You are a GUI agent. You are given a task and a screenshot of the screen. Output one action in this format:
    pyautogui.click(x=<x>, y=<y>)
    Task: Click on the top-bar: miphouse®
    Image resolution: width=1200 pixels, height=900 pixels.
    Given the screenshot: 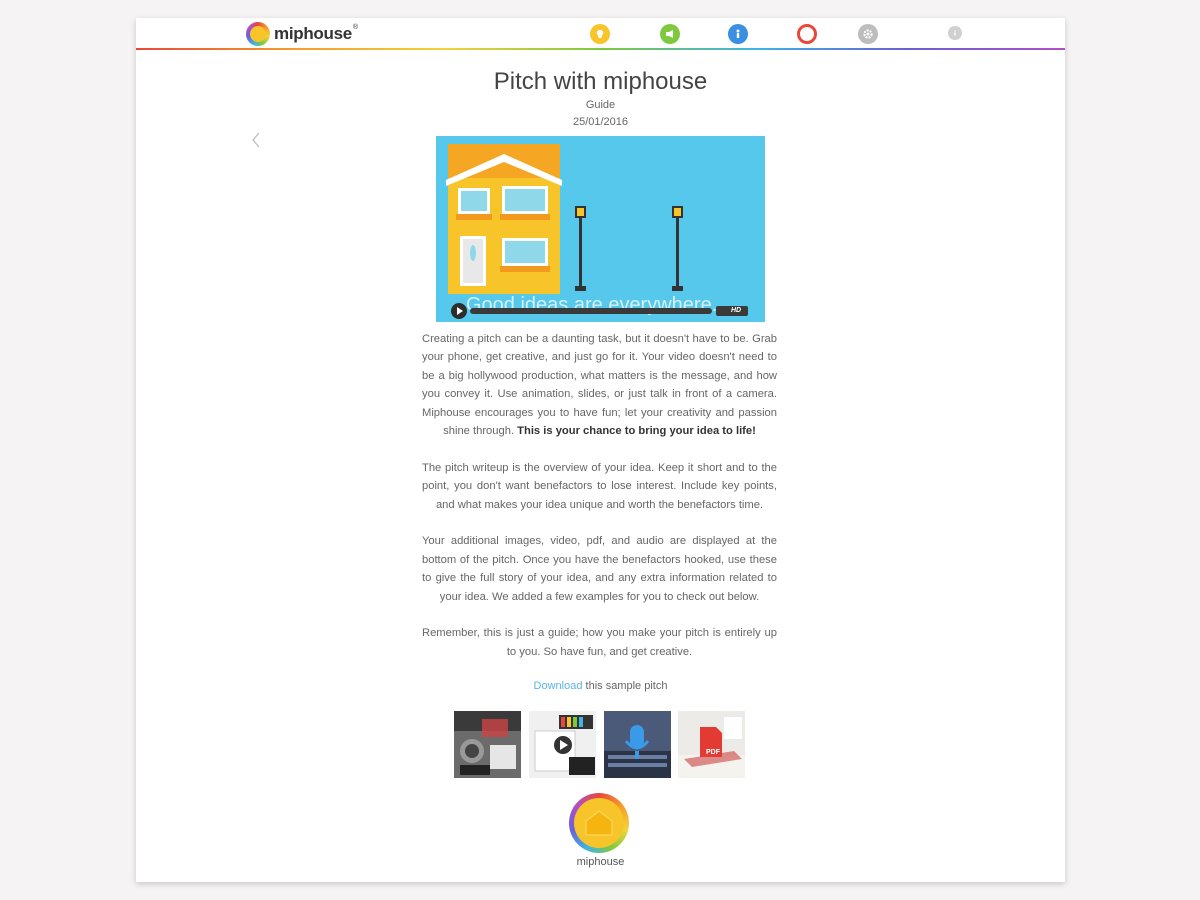 What is the action you would take?
    pyautogui.click(x=600, y=34)
    